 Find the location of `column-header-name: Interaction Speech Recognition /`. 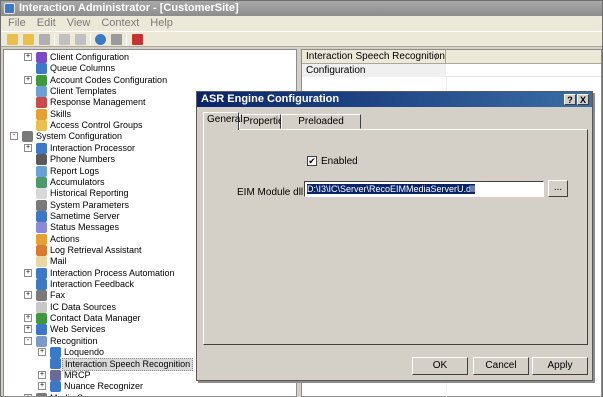

column-header-name: Interaction Speech Recognition / is located at coordinates (374, 57).